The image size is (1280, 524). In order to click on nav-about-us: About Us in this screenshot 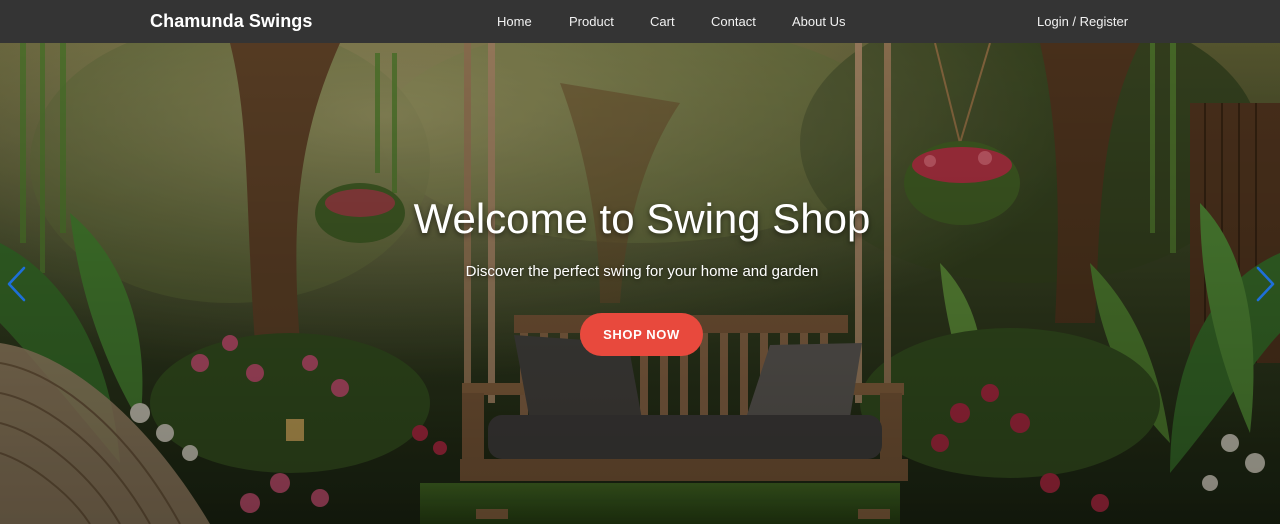, I will do `click(818, 21)`.